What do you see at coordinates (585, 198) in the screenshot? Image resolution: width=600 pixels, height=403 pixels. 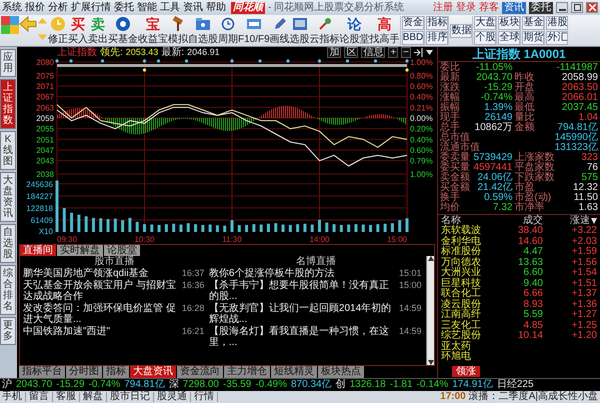 I see `quote-value: 11.50` at bounding box center [585, 198].